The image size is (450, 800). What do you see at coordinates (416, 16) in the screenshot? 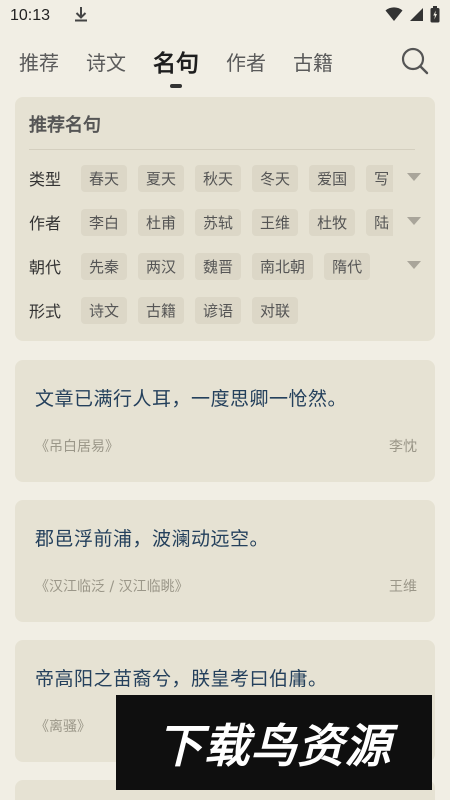
I see `signal-icon` at bounding box center [416, 16].